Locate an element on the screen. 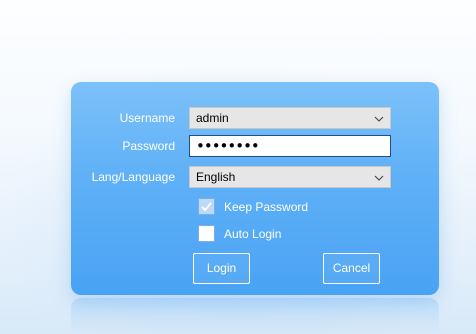  keep-password-checkbox is located at coordinates (206, 206).